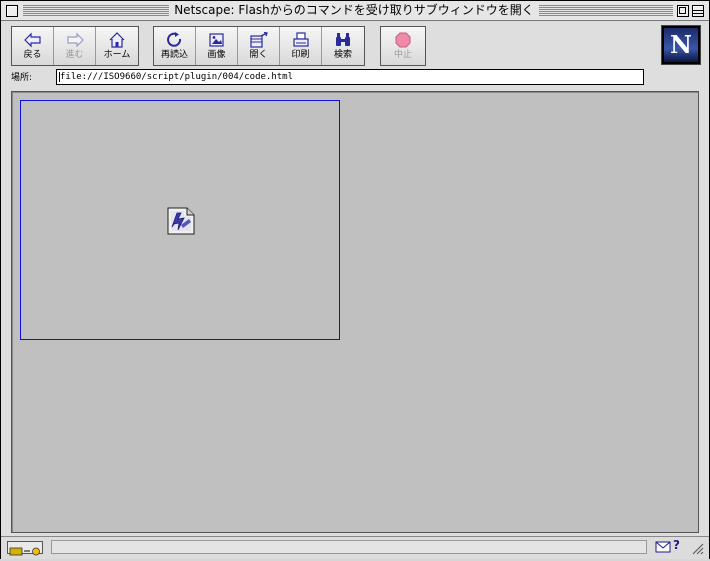  Describe the element at coordinates (117, 40) in the screenshot. I see `home-icon` at that location.